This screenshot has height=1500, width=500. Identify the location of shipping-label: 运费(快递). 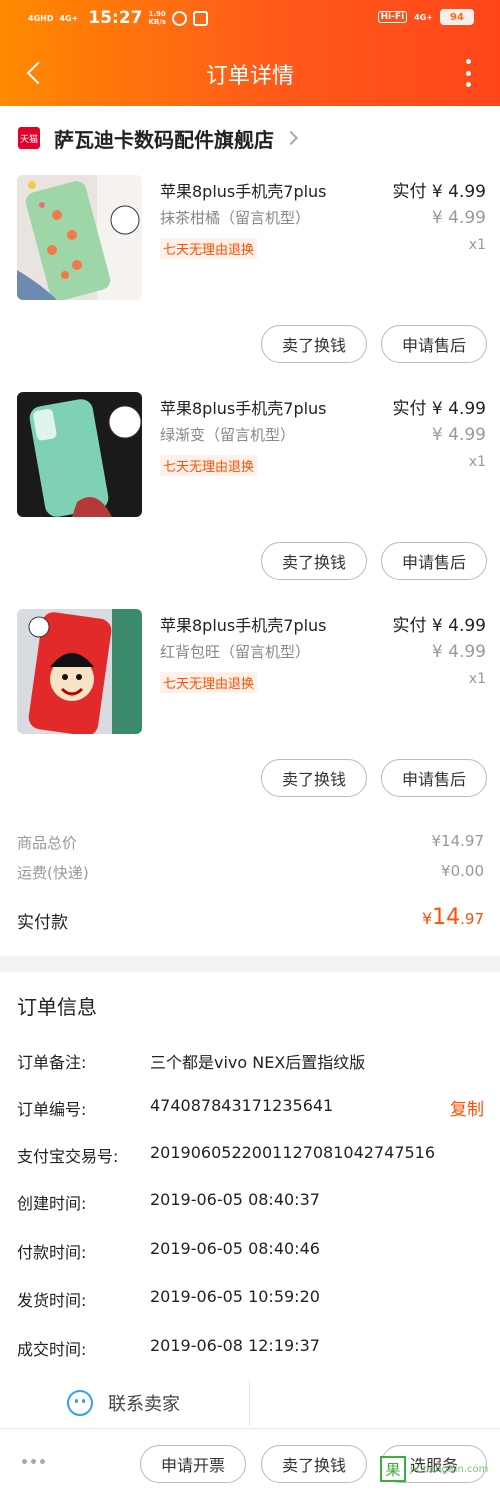
(53, 873).